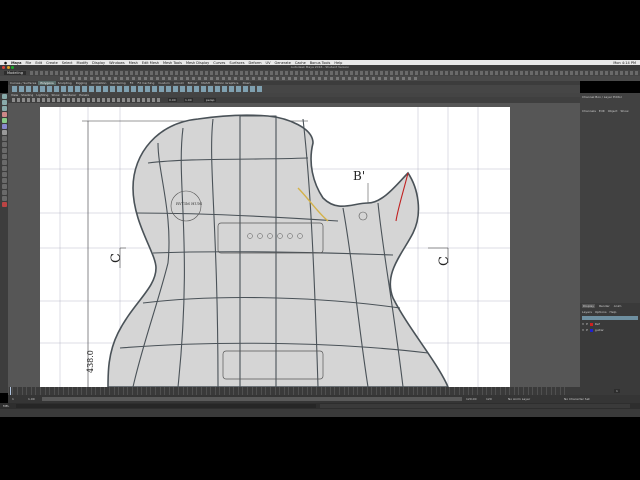  What do you see at coordinates (597, 324) in the screenshot?
I see `layer-name: Ref` at bounding box center [597, 324].